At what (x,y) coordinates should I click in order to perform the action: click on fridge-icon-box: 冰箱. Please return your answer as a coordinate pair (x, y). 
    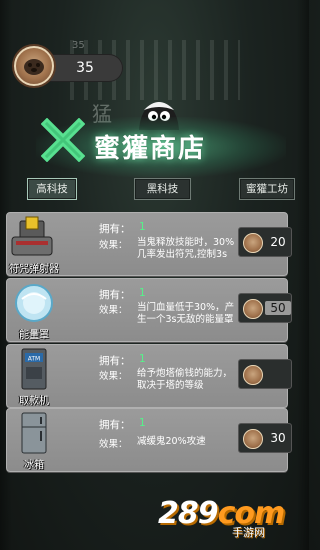
    Looking at the image, I should click on (34, 441).